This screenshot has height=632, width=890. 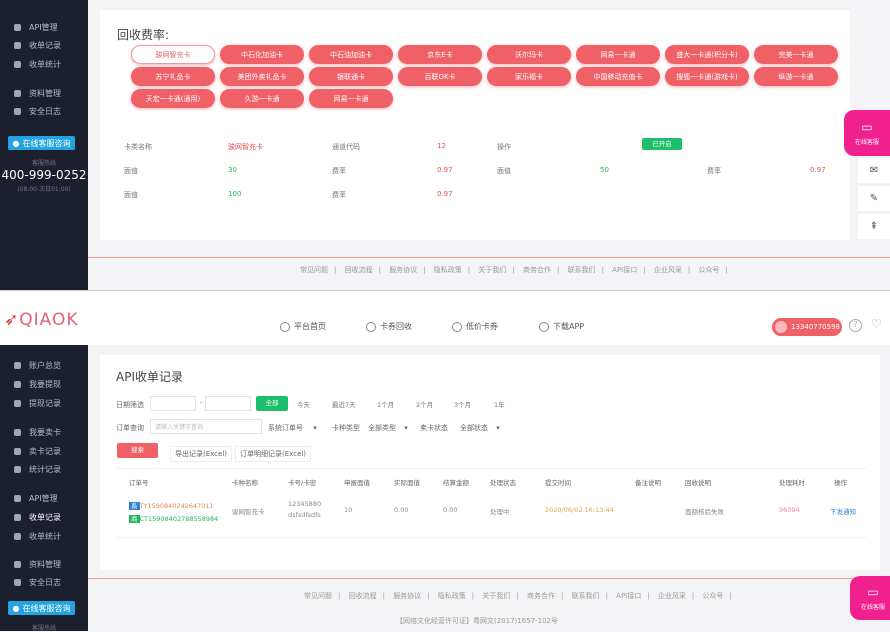 What do you see at coordinates (37, 45) in the screenshot?
I see `sidebar-item-orders: 收单记录` at bounding box center [37, 45].